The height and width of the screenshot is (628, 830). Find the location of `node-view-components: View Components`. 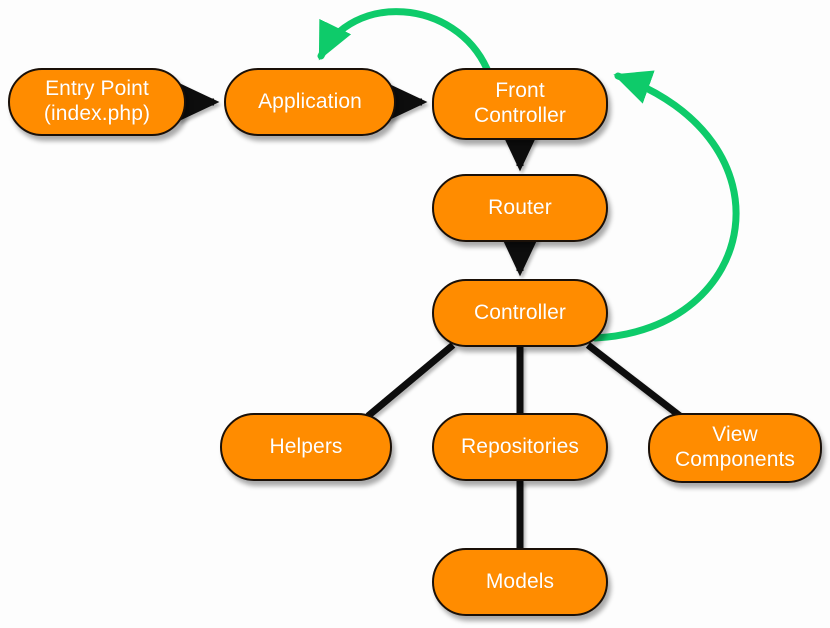

node-view-components: View Components is located at coordinates (735, 448).